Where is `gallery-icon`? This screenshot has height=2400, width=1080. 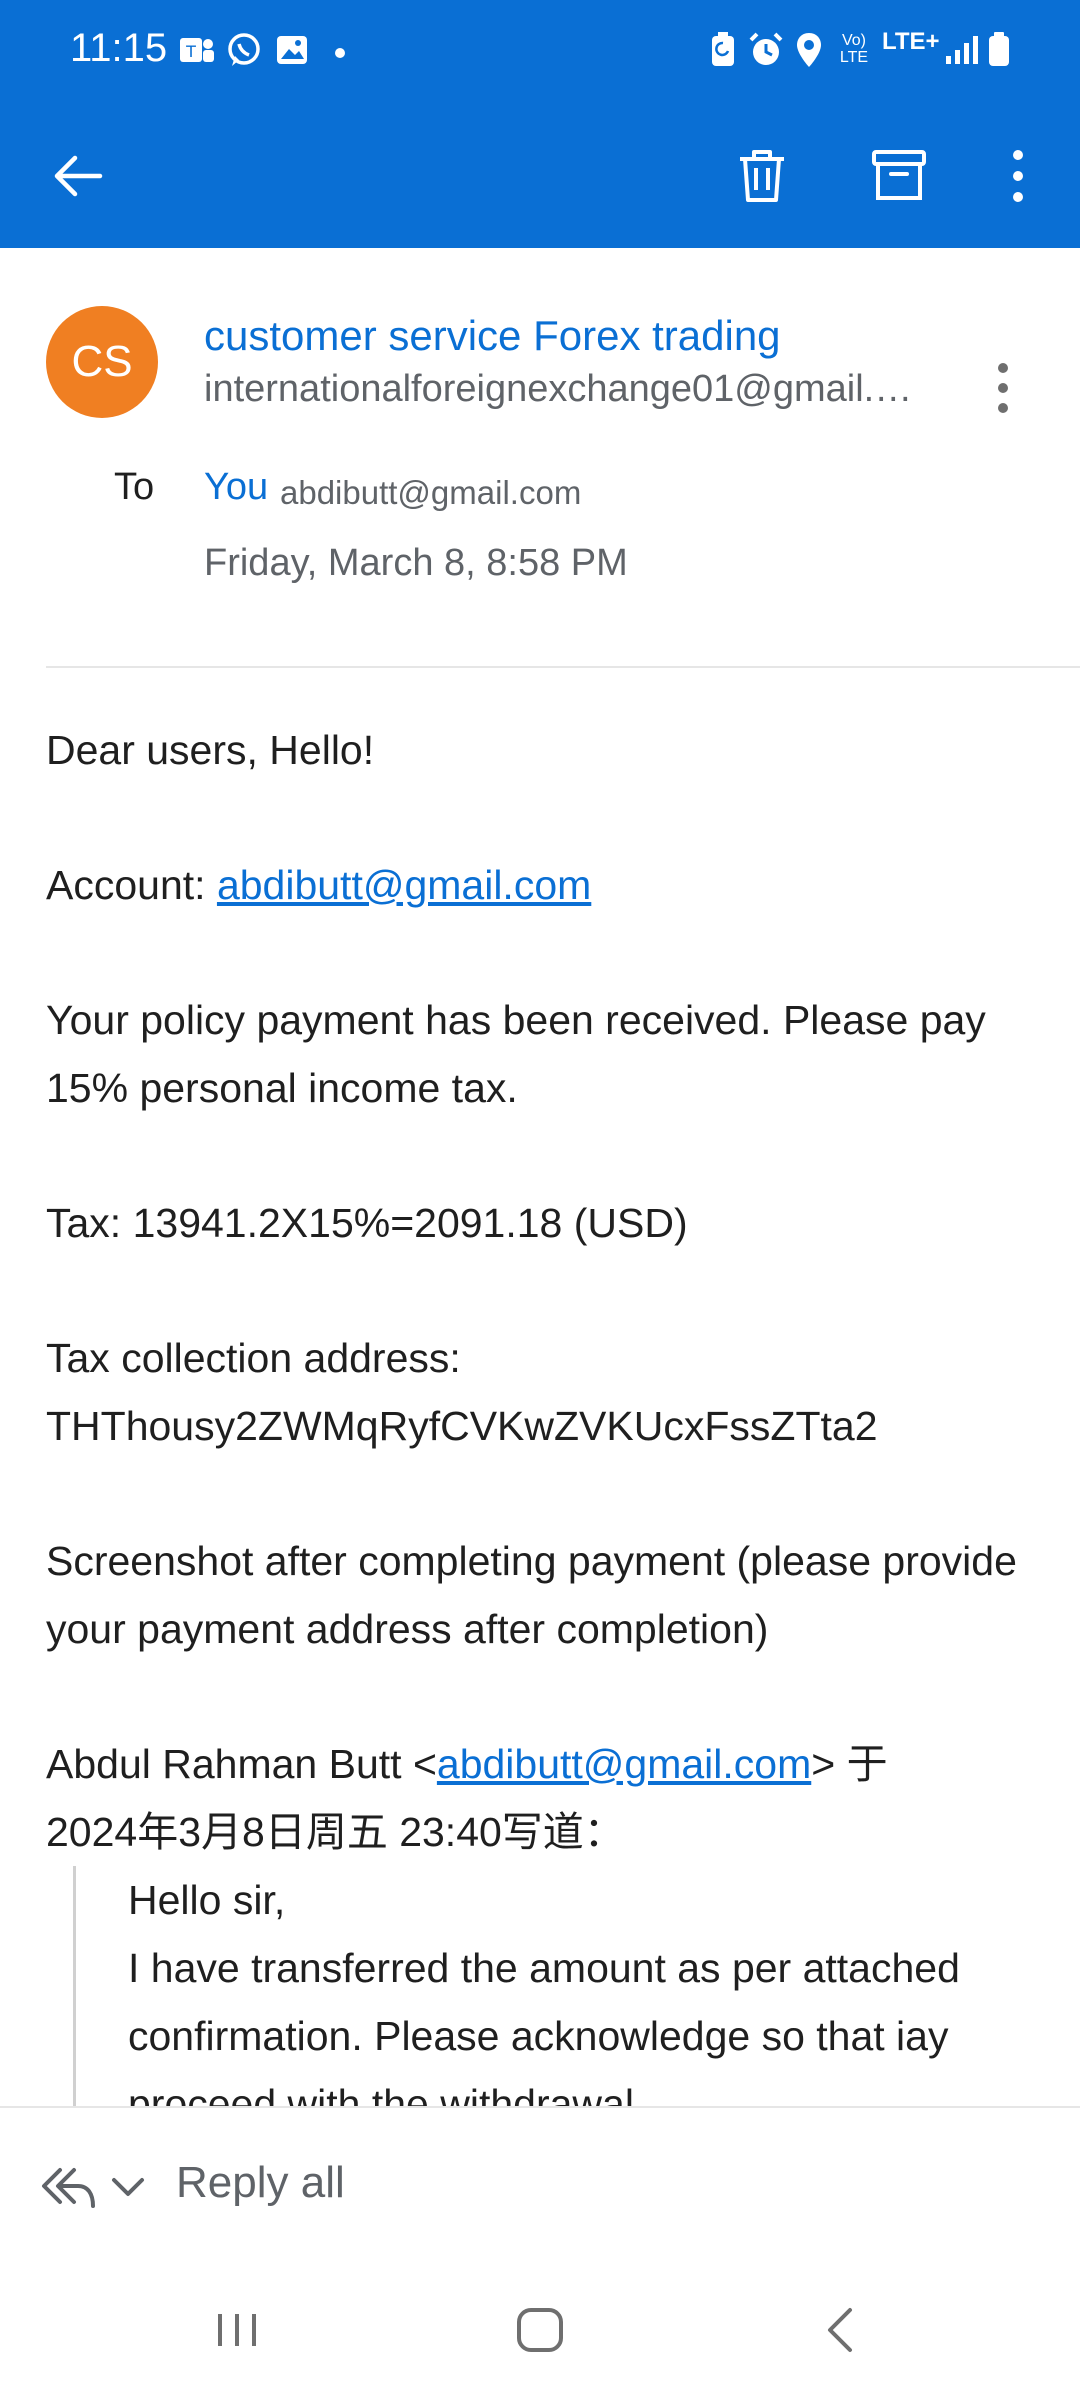
gallery-icon is located at coordinates (292, 52).